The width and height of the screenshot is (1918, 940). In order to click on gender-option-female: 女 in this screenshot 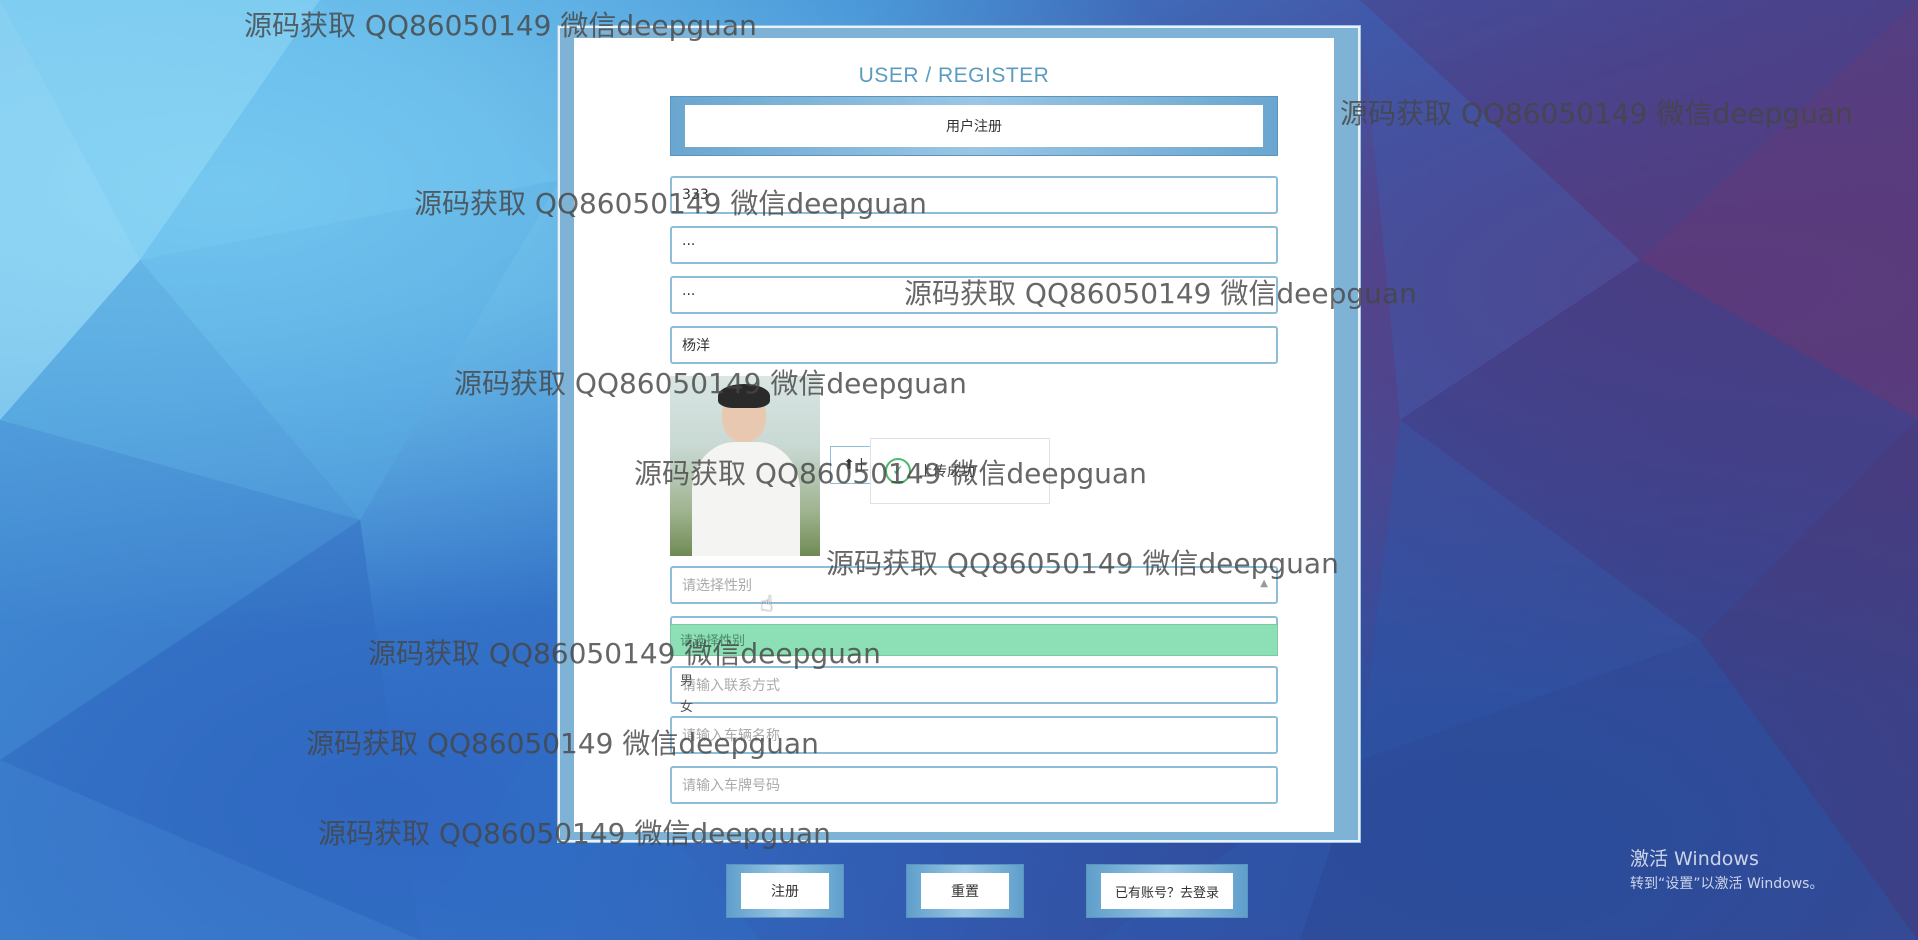, I will do `click(686, 705)`.